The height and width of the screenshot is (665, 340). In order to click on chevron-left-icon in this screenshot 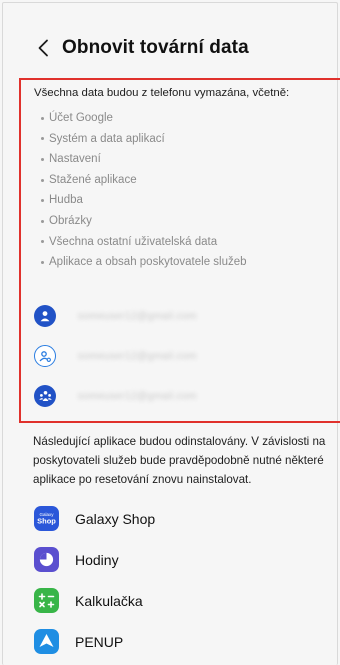, I will do `click(43, 48)`.